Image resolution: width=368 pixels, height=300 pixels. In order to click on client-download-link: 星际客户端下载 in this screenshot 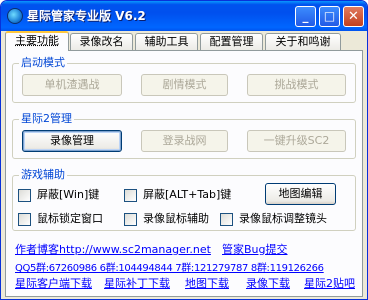, I will do `click(53, 284)`.